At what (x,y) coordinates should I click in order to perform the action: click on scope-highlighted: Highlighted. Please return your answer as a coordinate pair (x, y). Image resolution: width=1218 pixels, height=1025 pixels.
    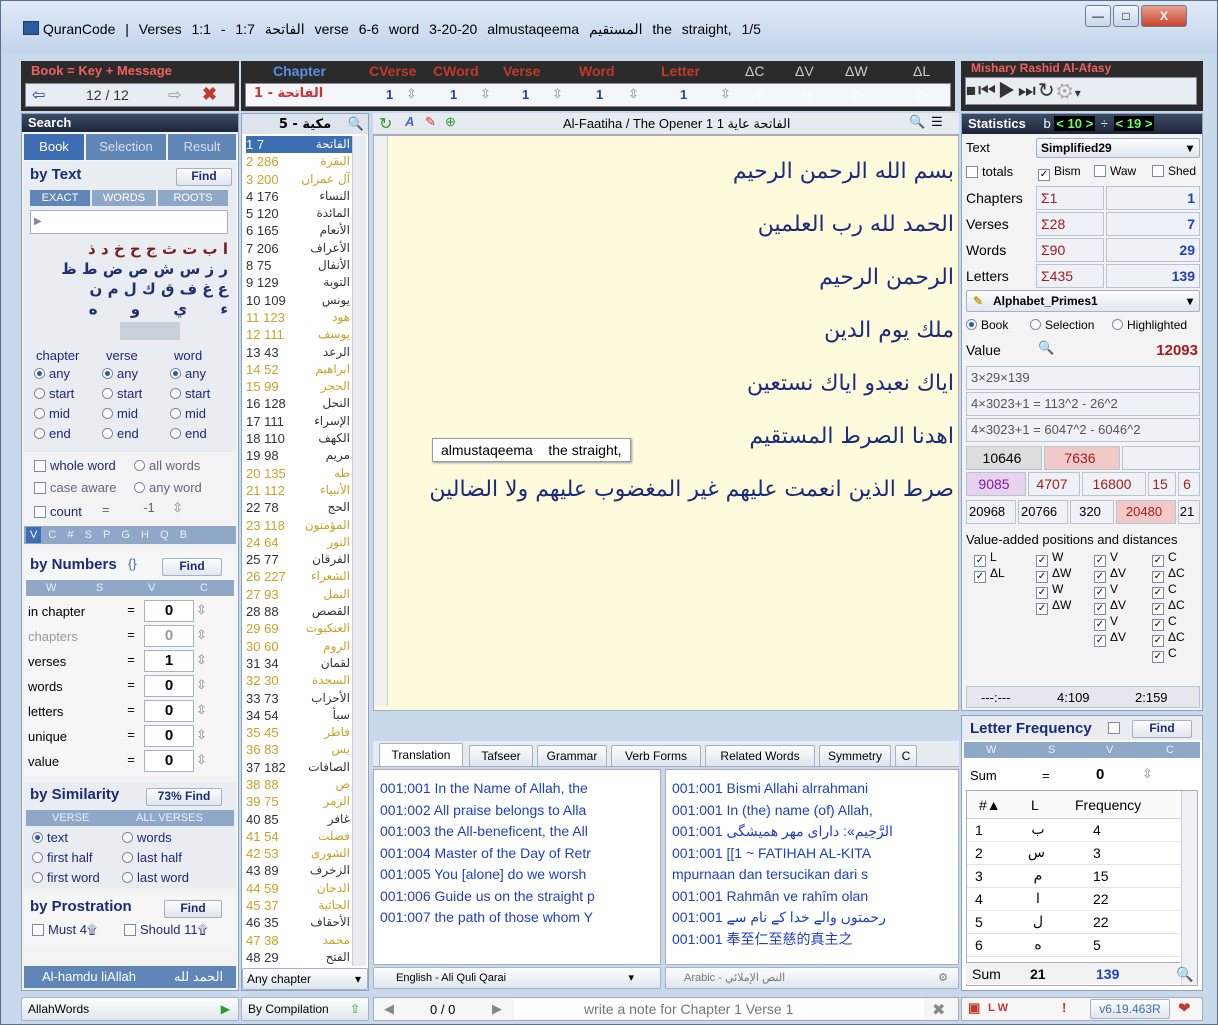
    Looking at the image, I should click on (1149, 325).